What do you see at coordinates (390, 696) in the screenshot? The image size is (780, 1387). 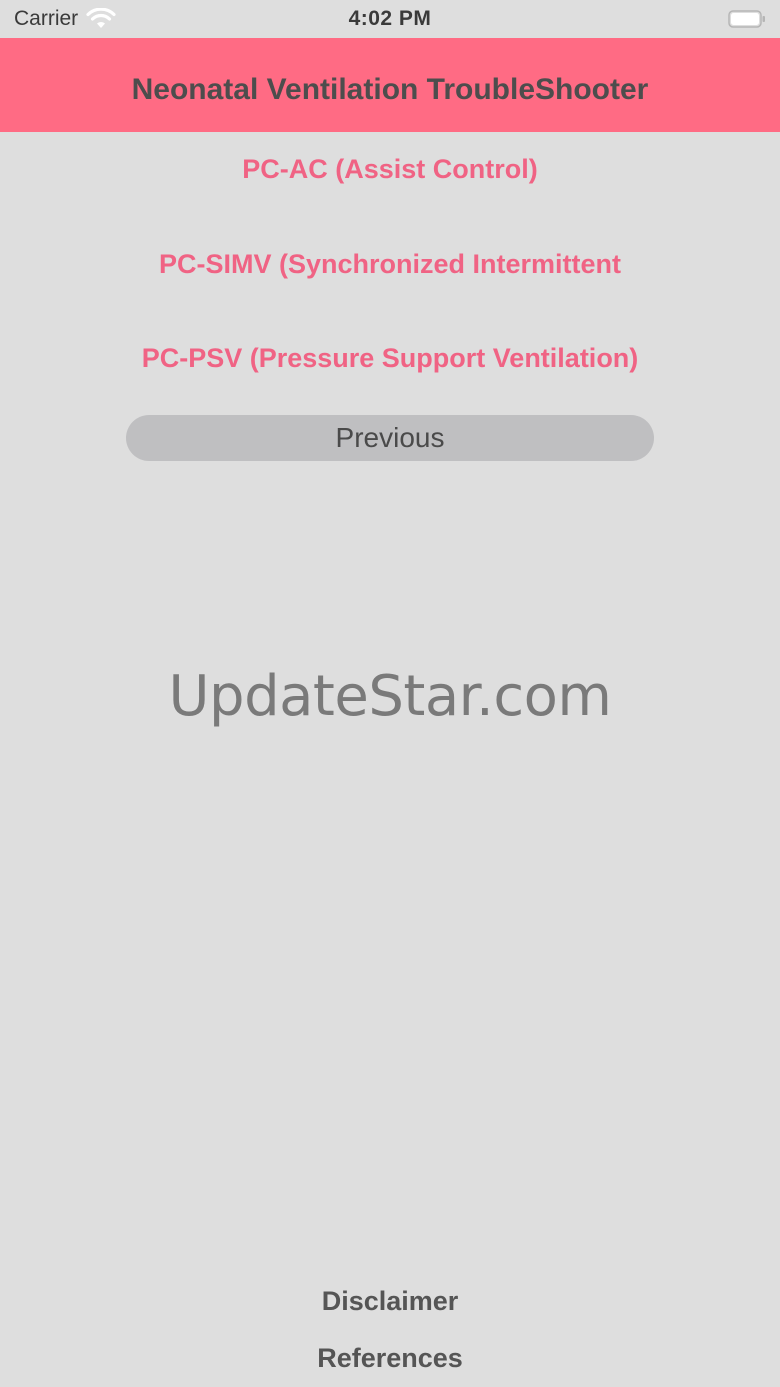 I see `watermark-text: UpdateStar.com` at bounding box center [390, 696].